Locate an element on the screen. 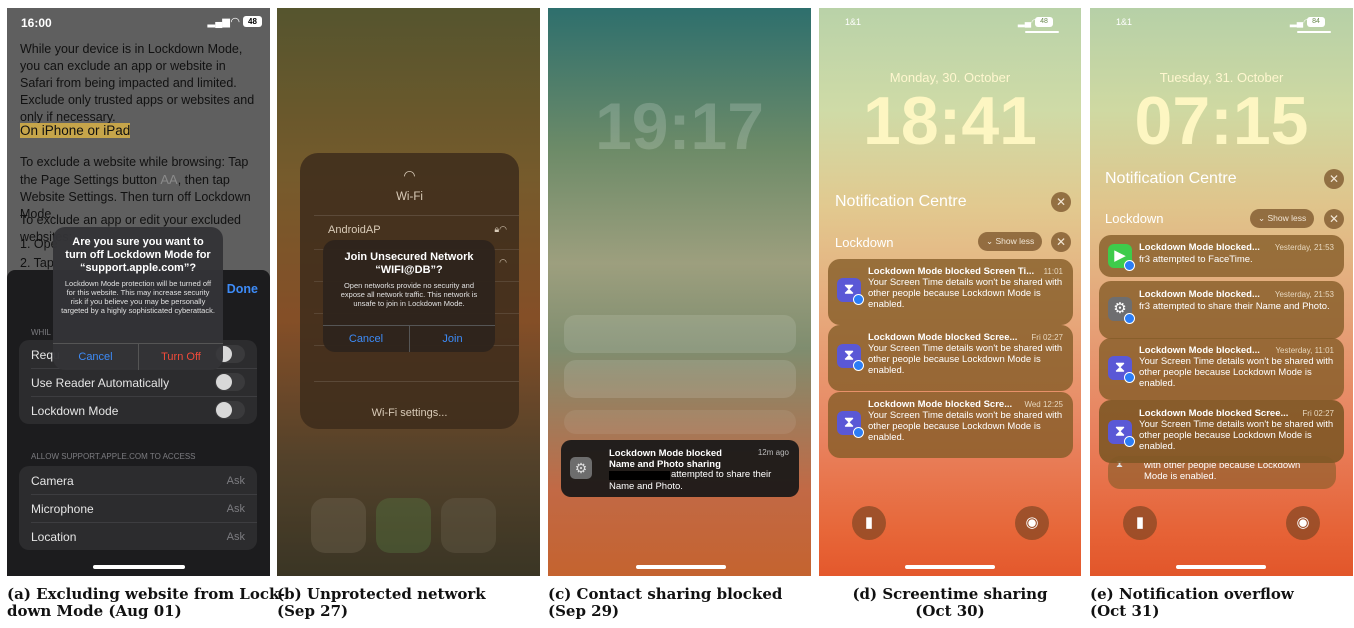  alert-title: Join Unsecured Network “WIFI@DB”? is located at coordinates (409, 263).